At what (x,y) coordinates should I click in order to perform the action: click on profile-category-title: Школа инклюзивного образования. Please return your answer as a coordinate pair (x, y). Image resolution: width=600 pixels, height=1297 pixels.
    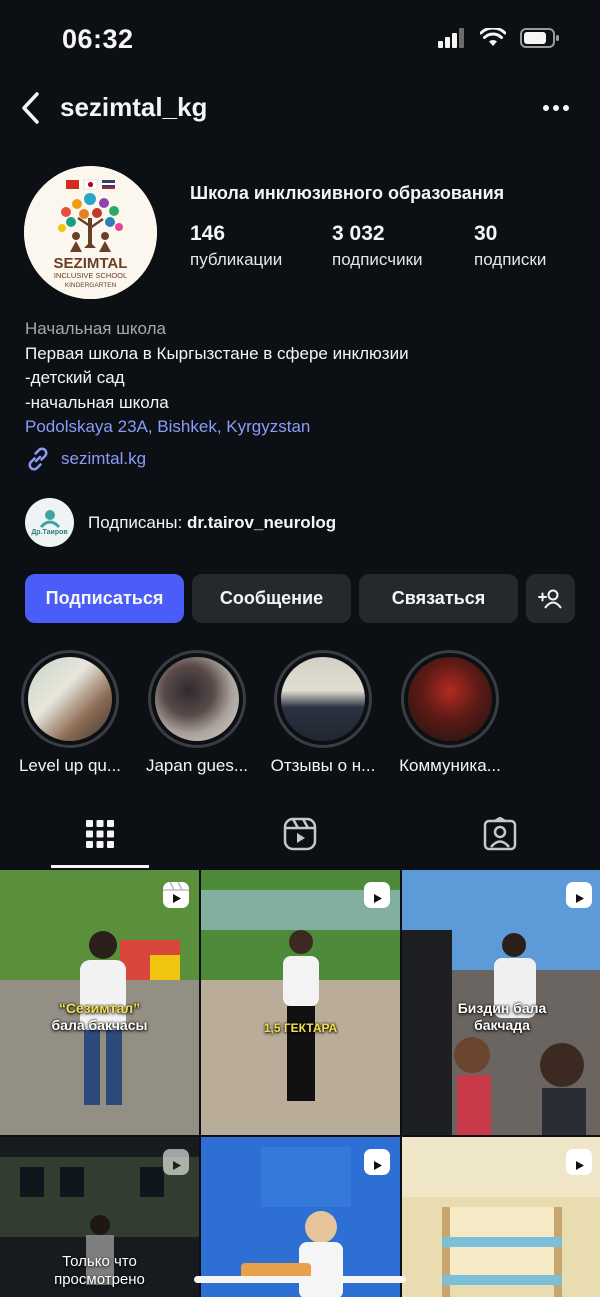
    Looking at the image, I should click on (347, 193).